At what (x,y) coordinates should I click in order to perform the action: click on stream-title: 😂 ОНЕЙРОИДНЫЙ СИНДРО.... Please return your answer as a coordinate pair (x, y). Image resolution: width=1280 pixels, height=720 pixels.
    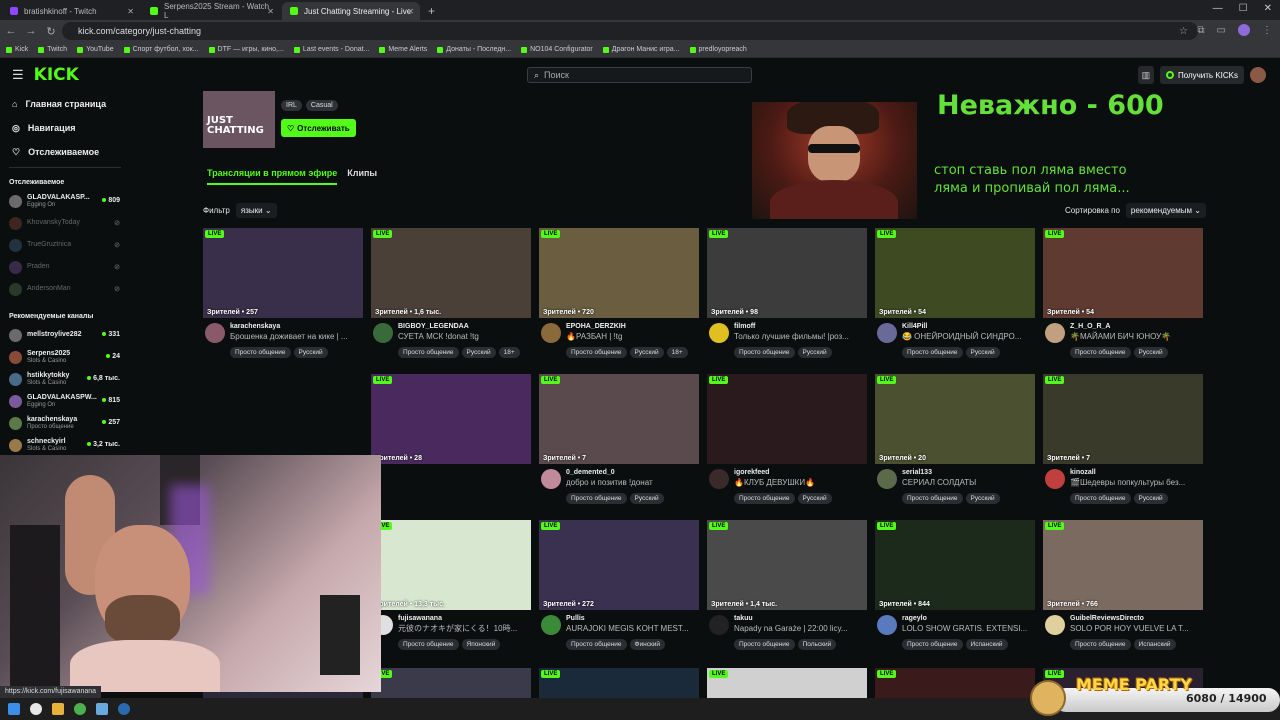
    Looking at the image, I should click on (968, 336).